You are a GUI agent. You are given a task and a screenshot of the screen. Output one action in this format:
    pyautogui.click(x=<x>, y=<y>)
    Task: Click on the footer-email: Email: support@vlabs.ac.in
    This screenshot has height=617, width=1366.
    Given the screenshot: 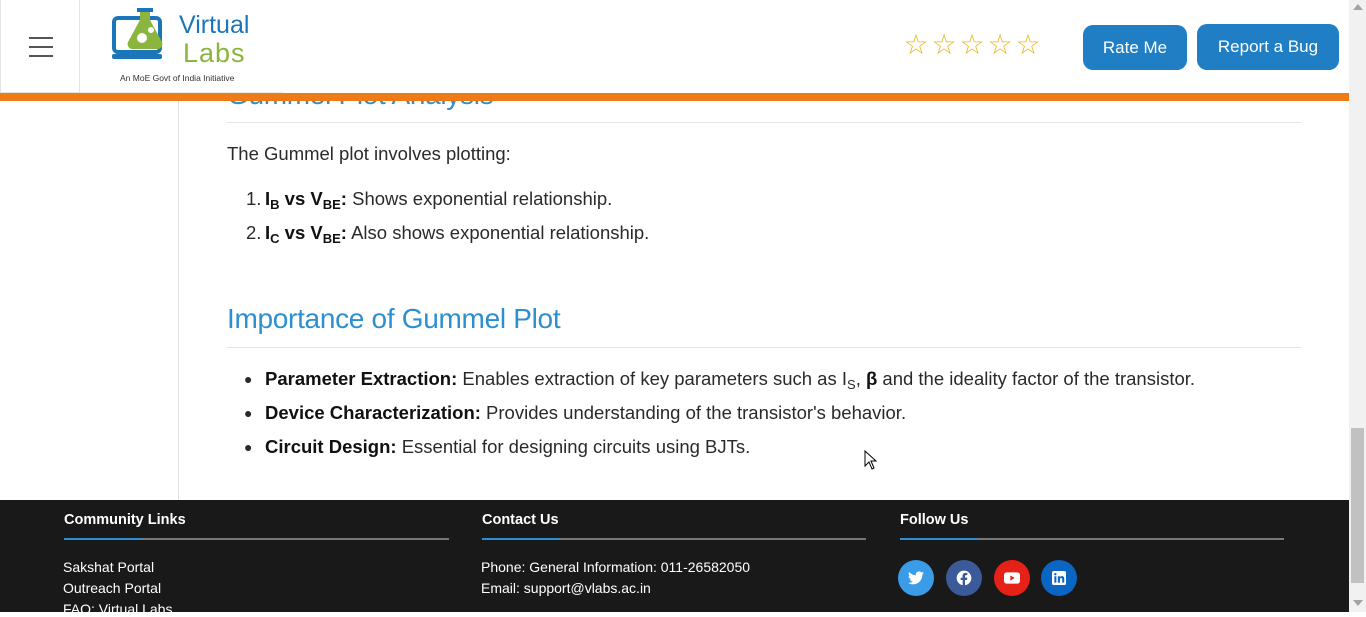 What is the action you would take?
    pyautogui.click(x=566, y=588)
    